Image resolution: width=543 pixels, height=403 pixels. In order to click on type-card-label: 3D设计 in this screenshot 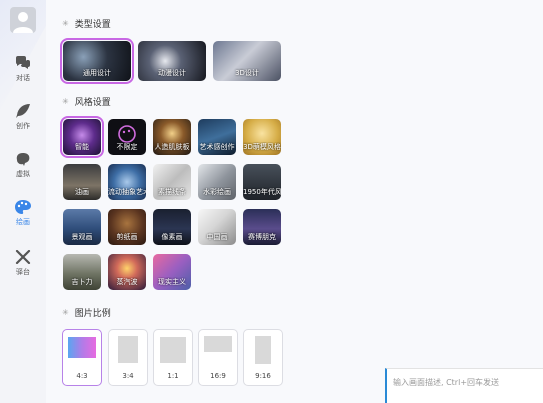, I will do `click(247, 73)`.